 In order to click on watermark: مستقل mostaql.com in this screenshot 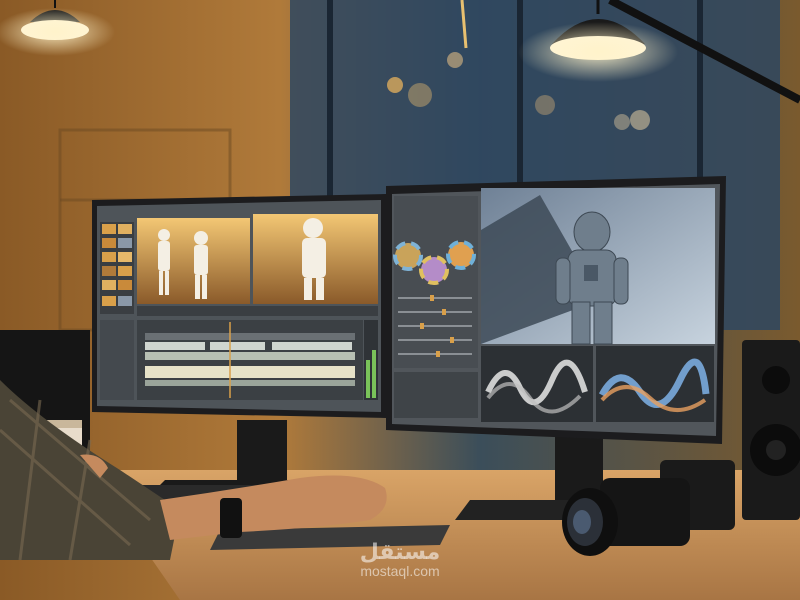, I will do `click(400, 559)`.